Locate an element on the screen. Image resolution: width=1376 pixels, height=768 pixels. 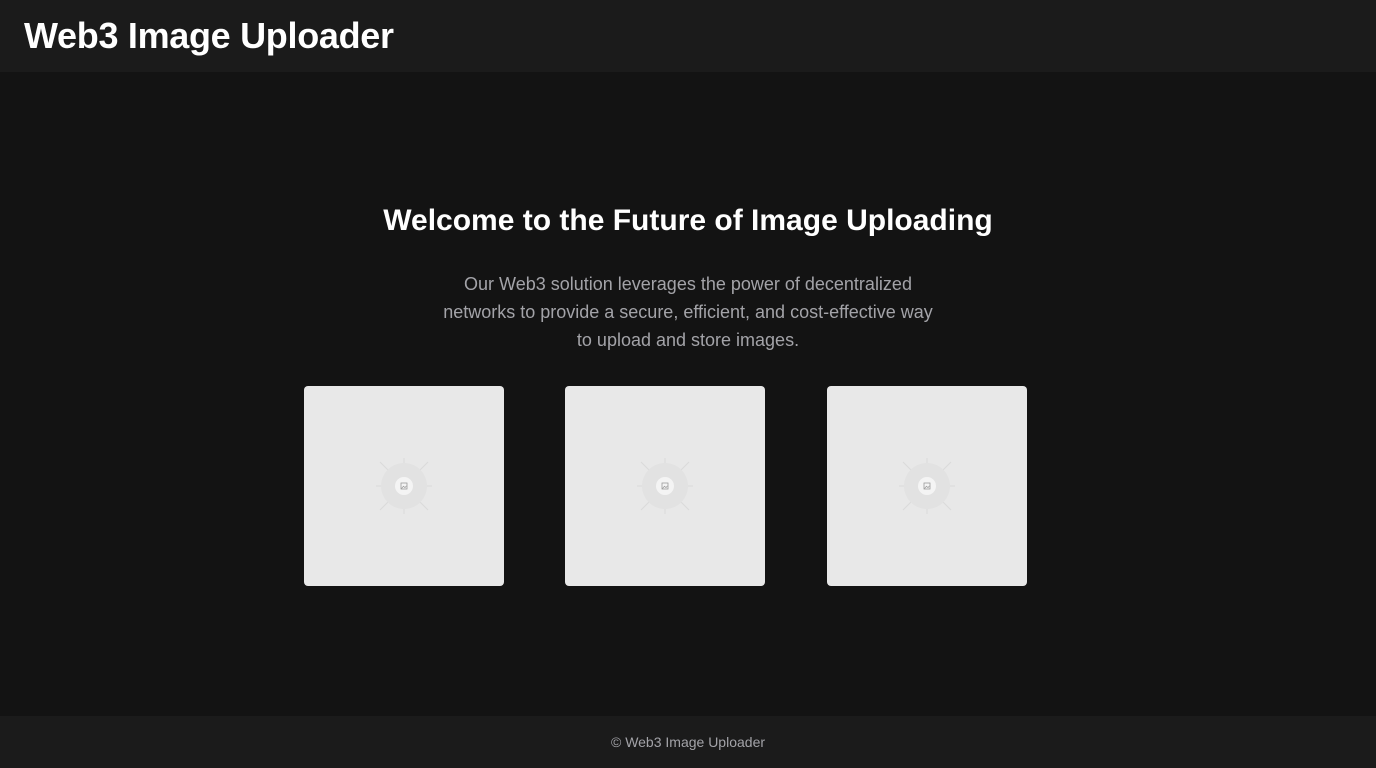
app-title: Web3 Image Uploader is located at coordinates (209, 35).